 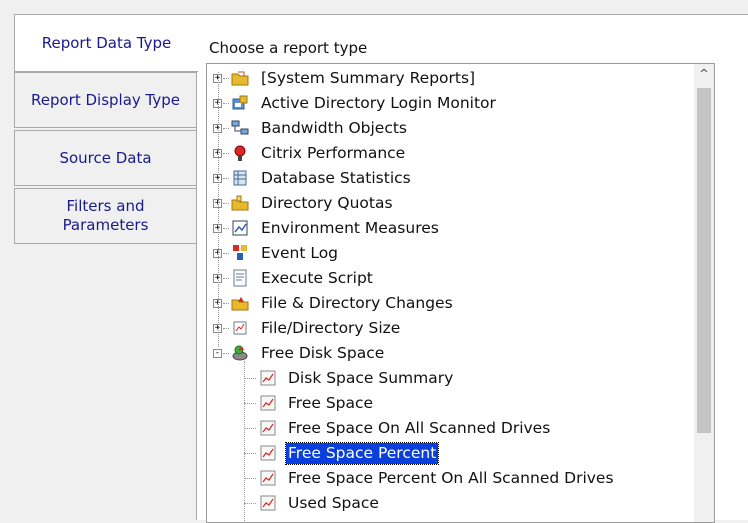 I want to click on tab-filters-and-parameters: Filters and Parameters, so click(x=105, y=216).